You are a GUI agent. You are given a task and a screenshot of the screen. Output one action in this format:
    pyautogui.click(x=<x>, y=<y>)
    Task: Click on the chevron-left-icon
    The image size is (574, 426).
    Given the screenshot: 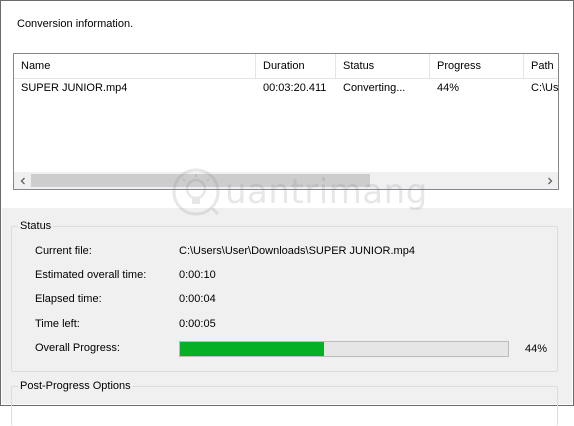 What is the action you would take?
    pyautogui.click(x=22, y=180)
    